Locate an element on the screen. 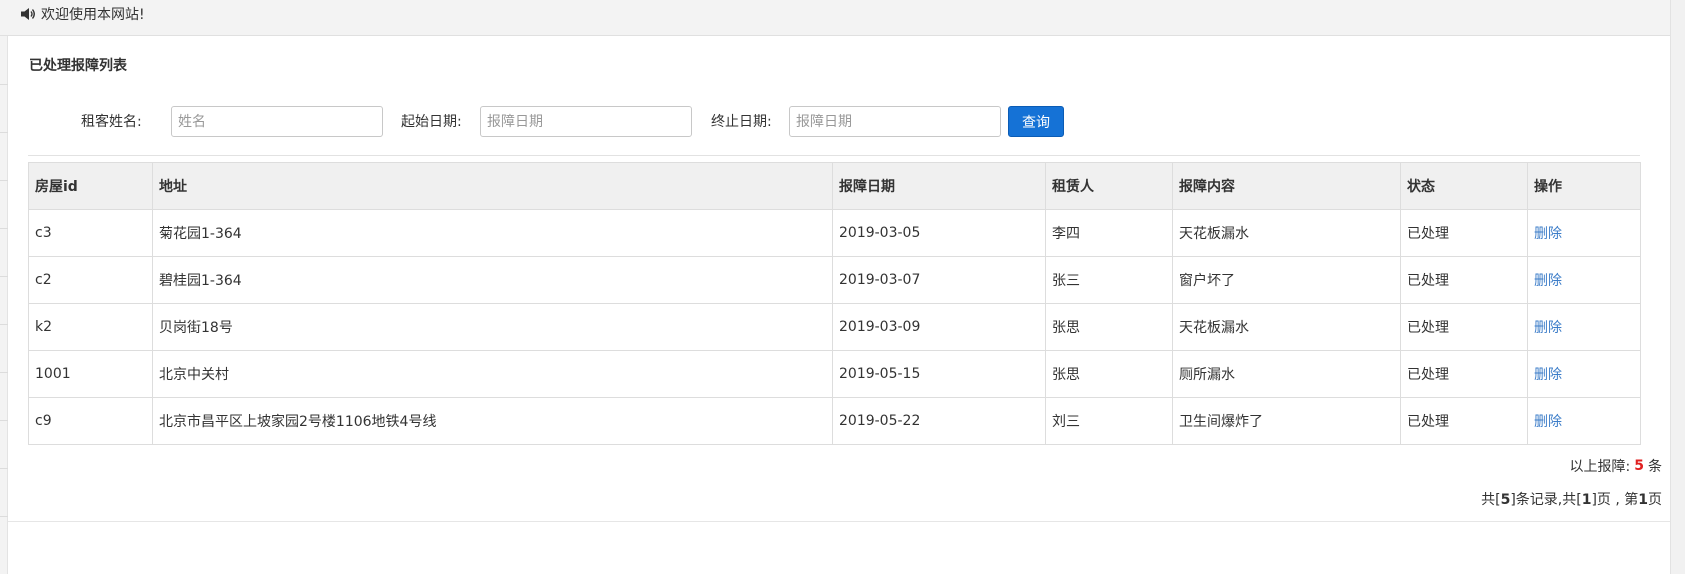 The width and height of the screenshot is (1685, 574). pagination-text: 页 is located at coordinates (1655, 500).